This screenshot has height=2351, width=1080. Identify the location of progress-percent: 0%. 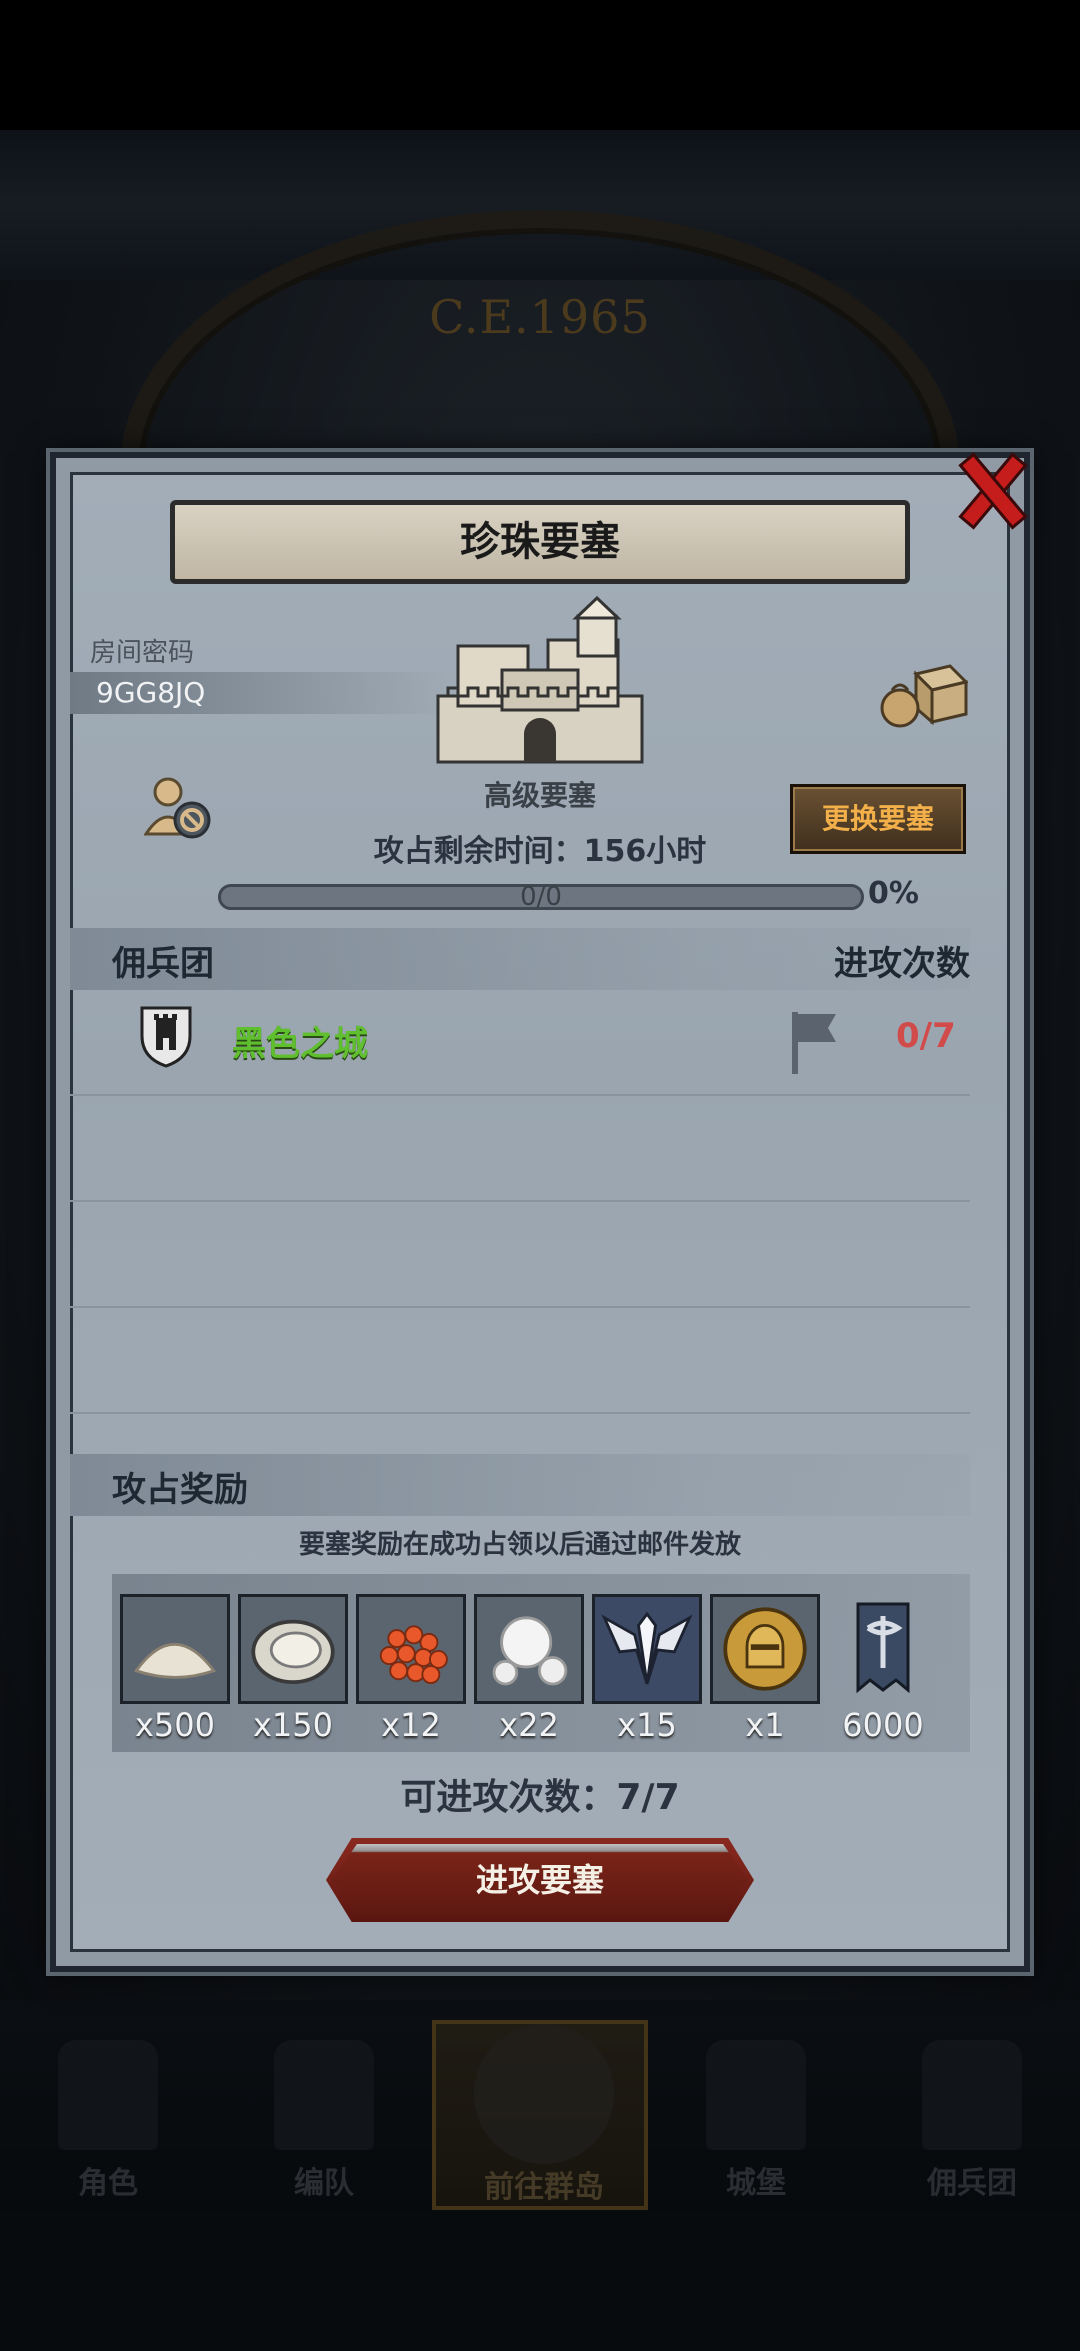
(893, 893).